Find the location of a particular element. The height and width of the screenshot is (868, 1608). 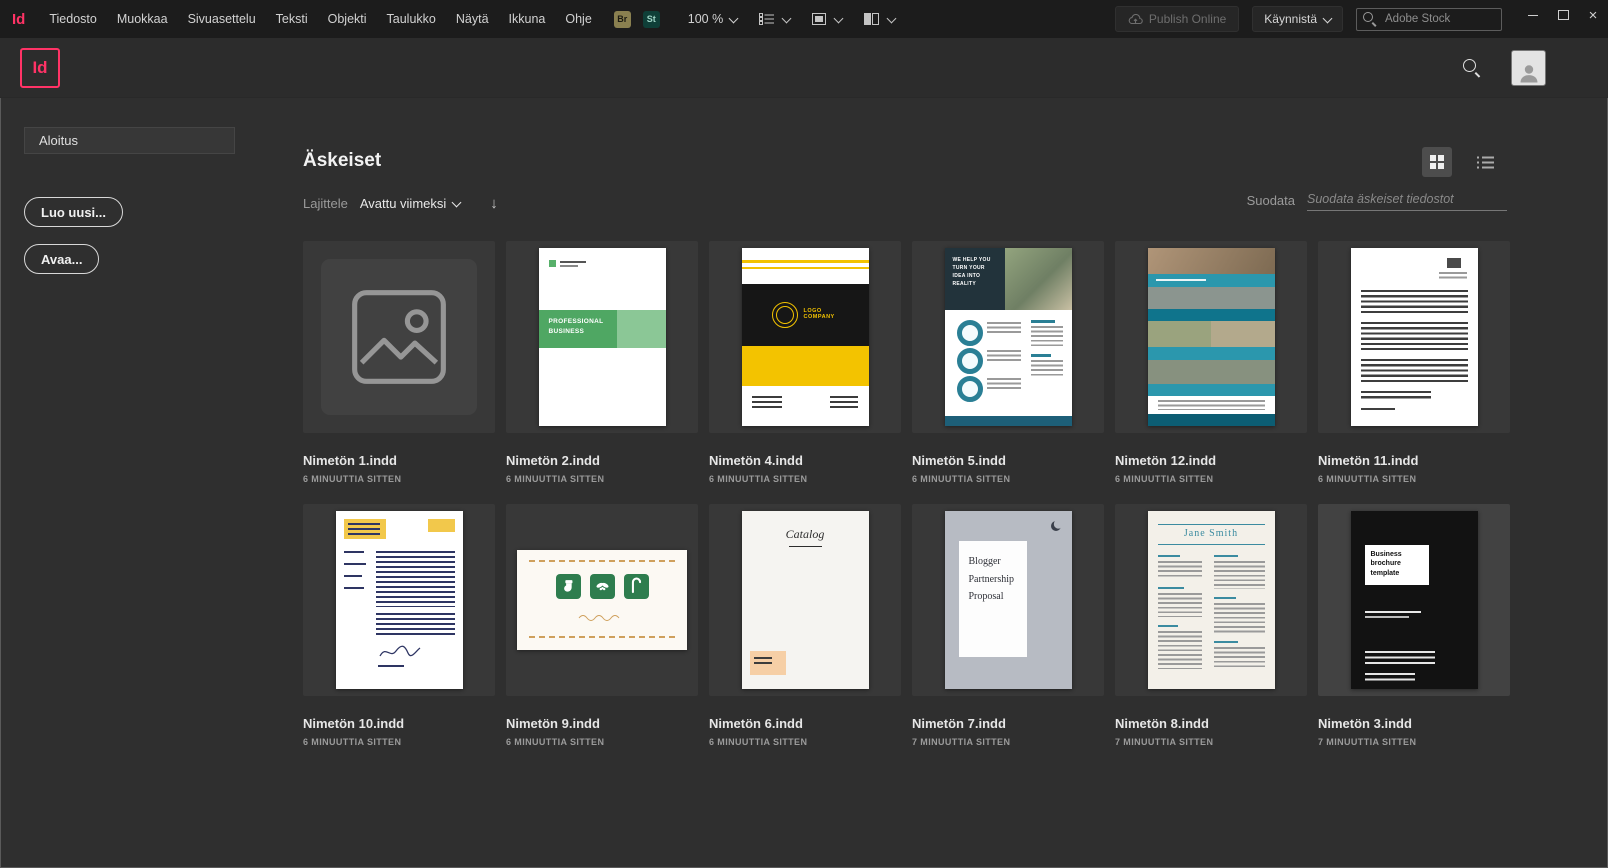

adobe-stock-search is located at coordinates (1429, 19).